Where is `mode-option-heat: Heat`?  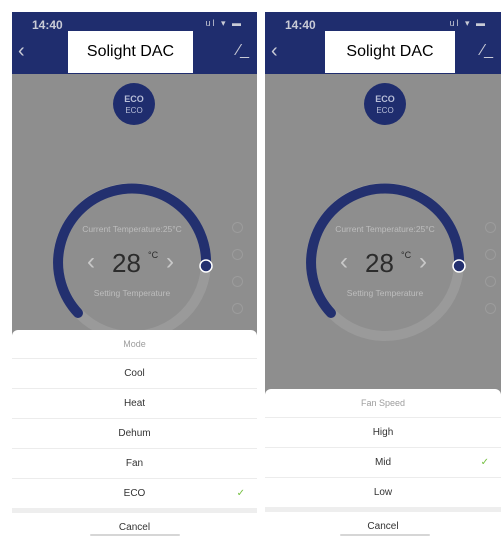 mode-option-heat: Heat is located at coordinates (134, 404).